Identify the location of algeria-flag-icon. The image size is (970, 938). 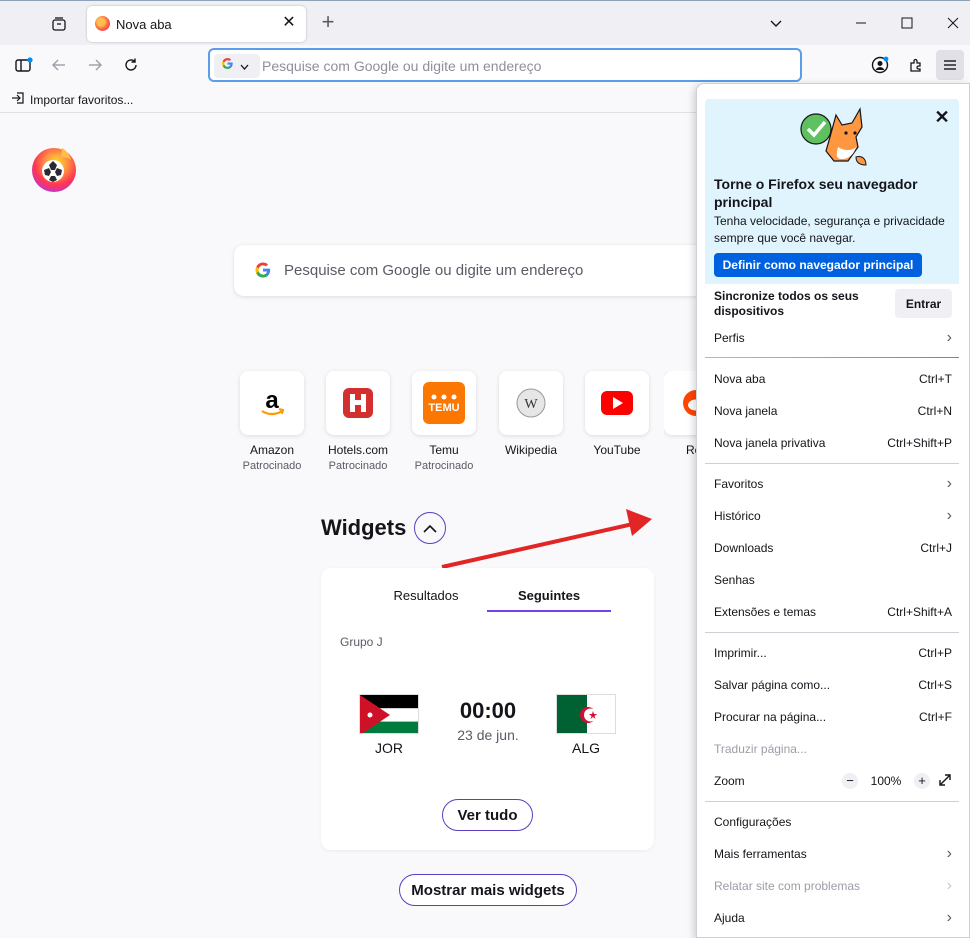
(586, 714).